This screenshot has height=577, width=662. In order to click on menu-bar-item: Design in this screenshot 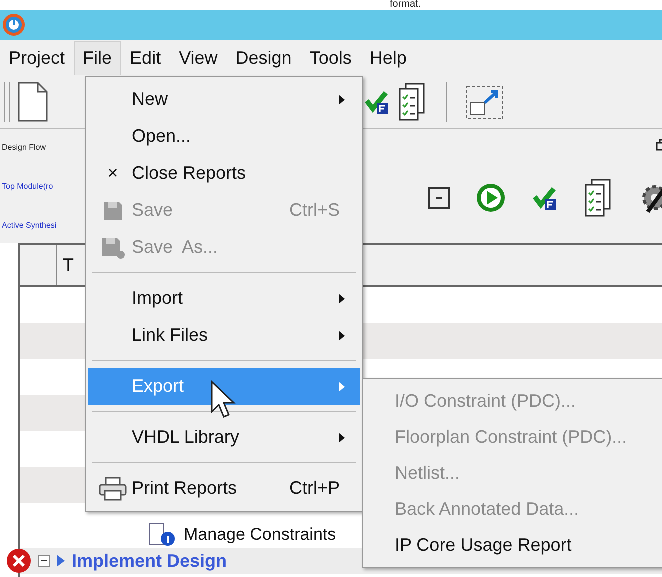, I will do `click(263, 58)`.